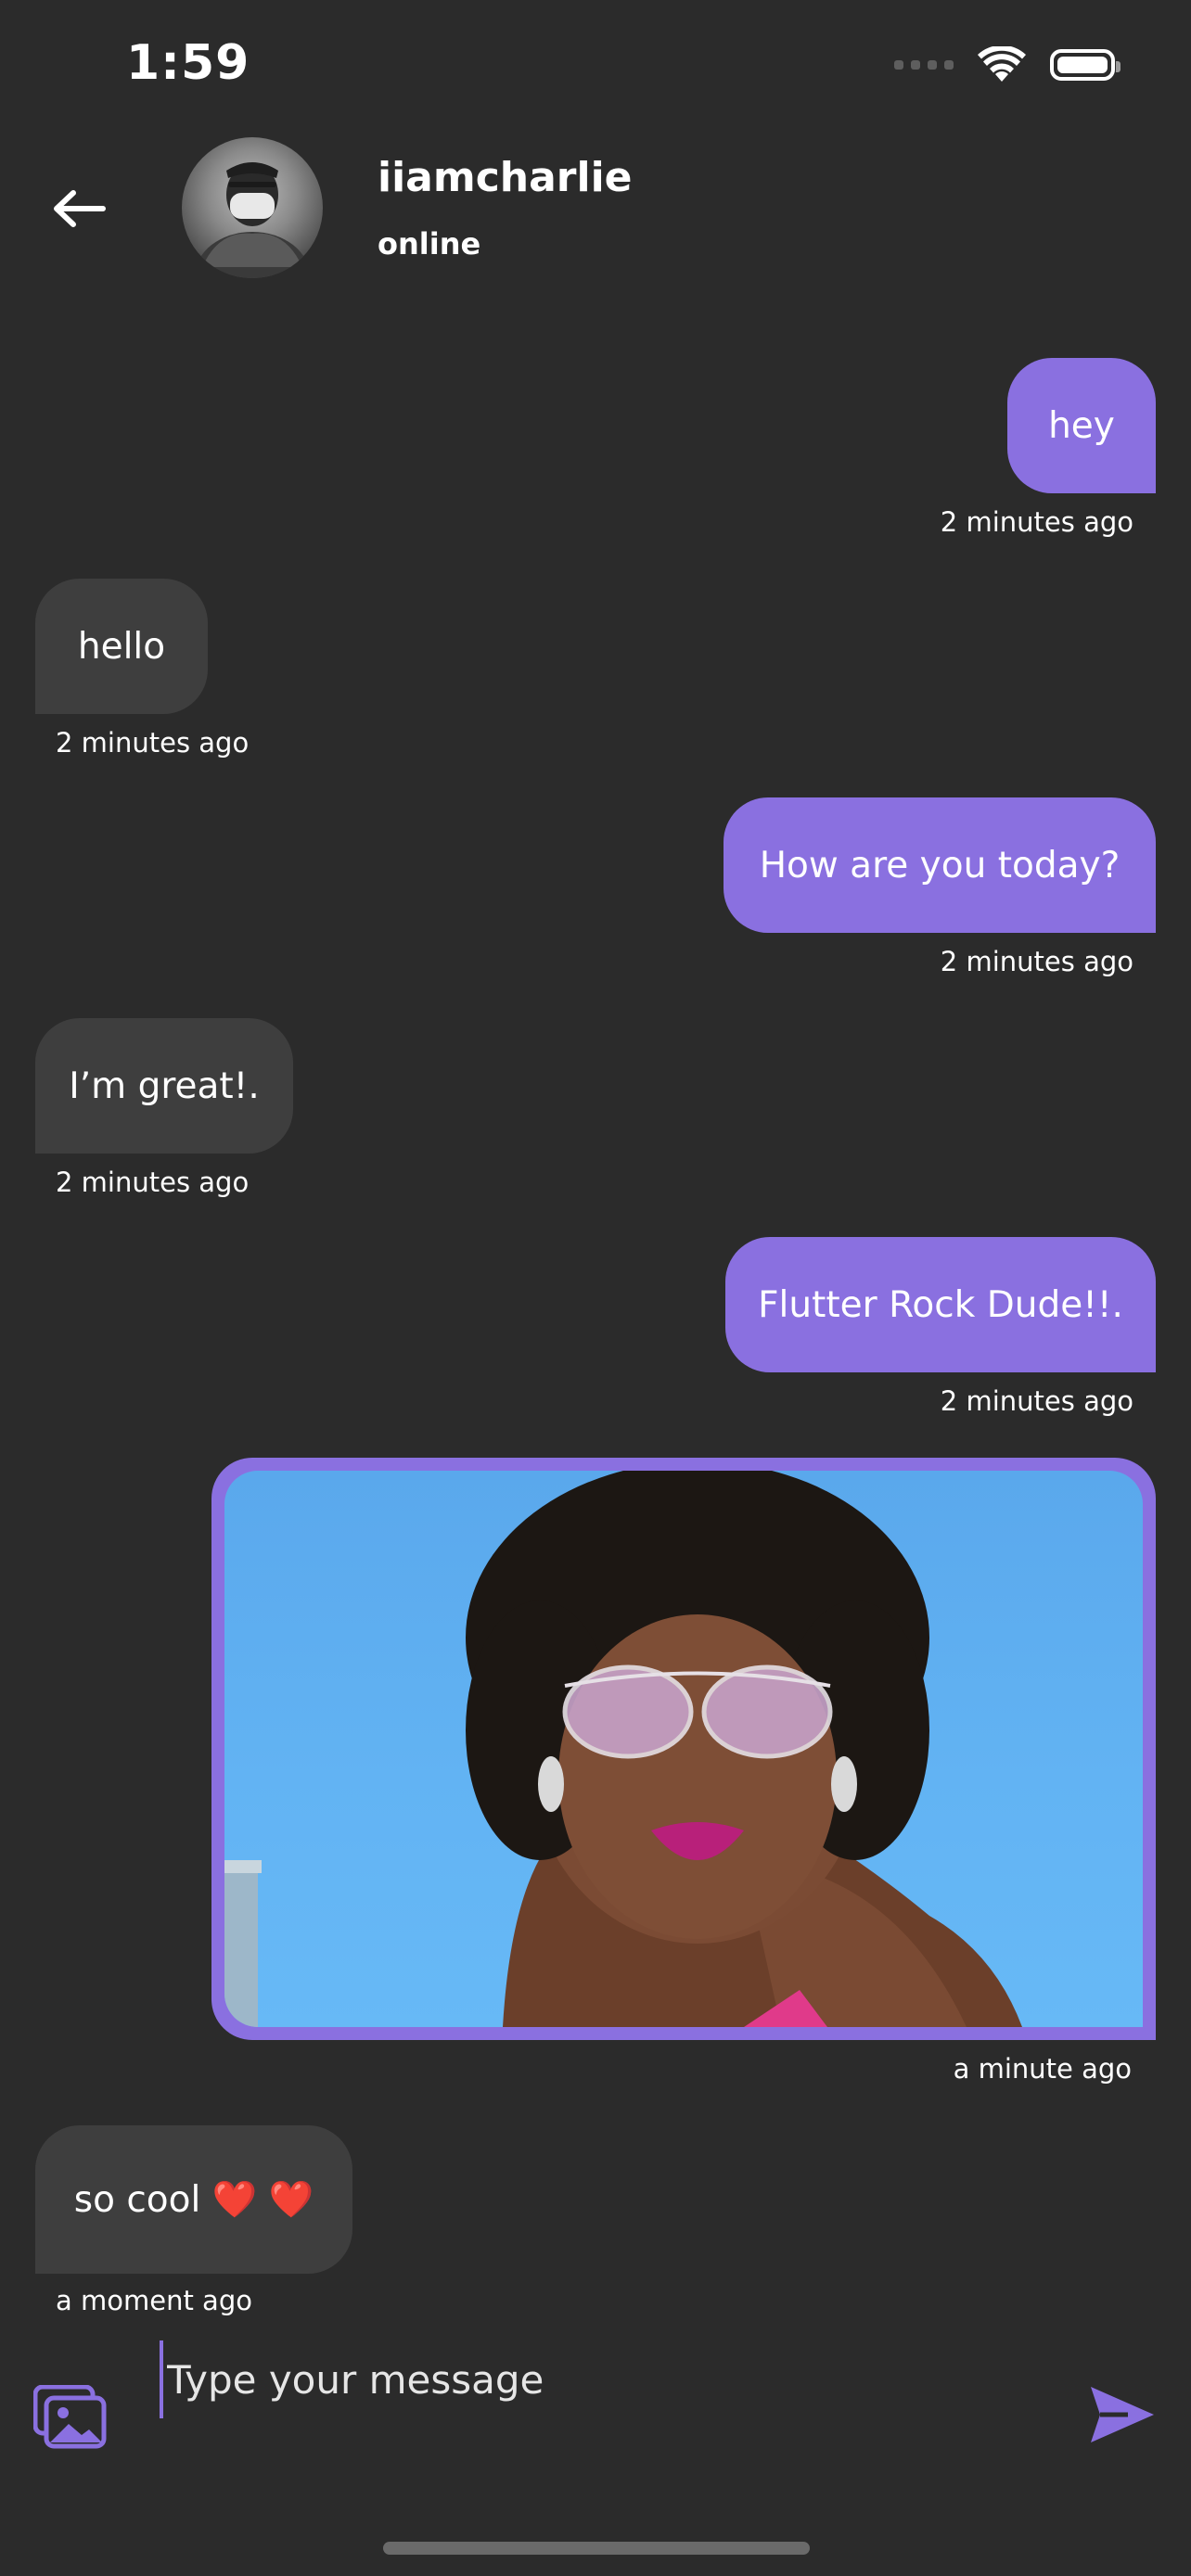  I want to click on message-bubble-outgoing: Flutter Rock Dude!!., so click(940, 1304).